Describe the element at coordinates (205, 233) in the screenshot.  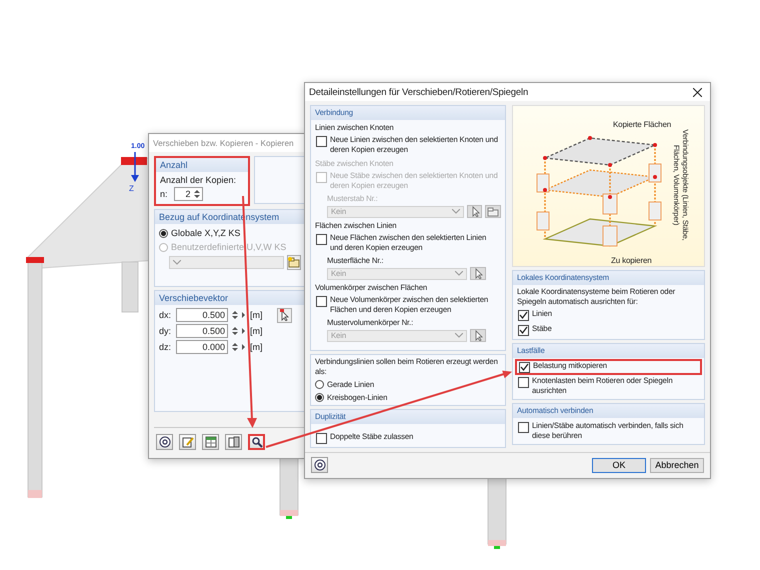
I see `radio-label: Globale X,Y,Z KS` at that location.